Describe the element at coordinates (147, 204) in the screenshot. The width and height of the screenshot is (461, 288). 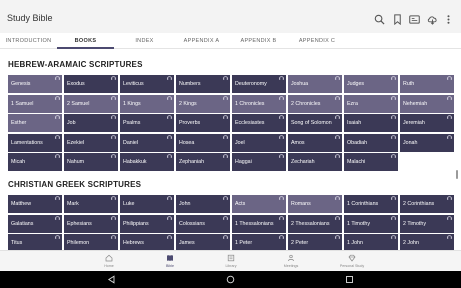
I see `book-luke: Luke` at that location.